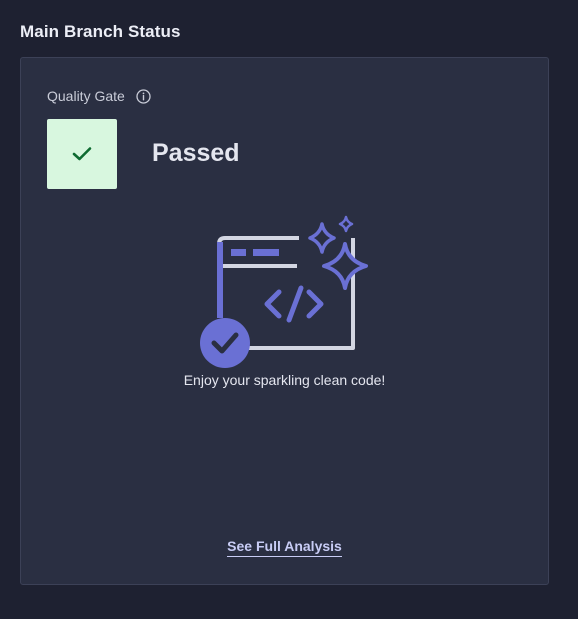 This screenshot has width=578, height=619. What do you see at coordinates (284, 291) in the screenshot?
I see `sparkling-code-illustration` at bounding box center [284, 291].